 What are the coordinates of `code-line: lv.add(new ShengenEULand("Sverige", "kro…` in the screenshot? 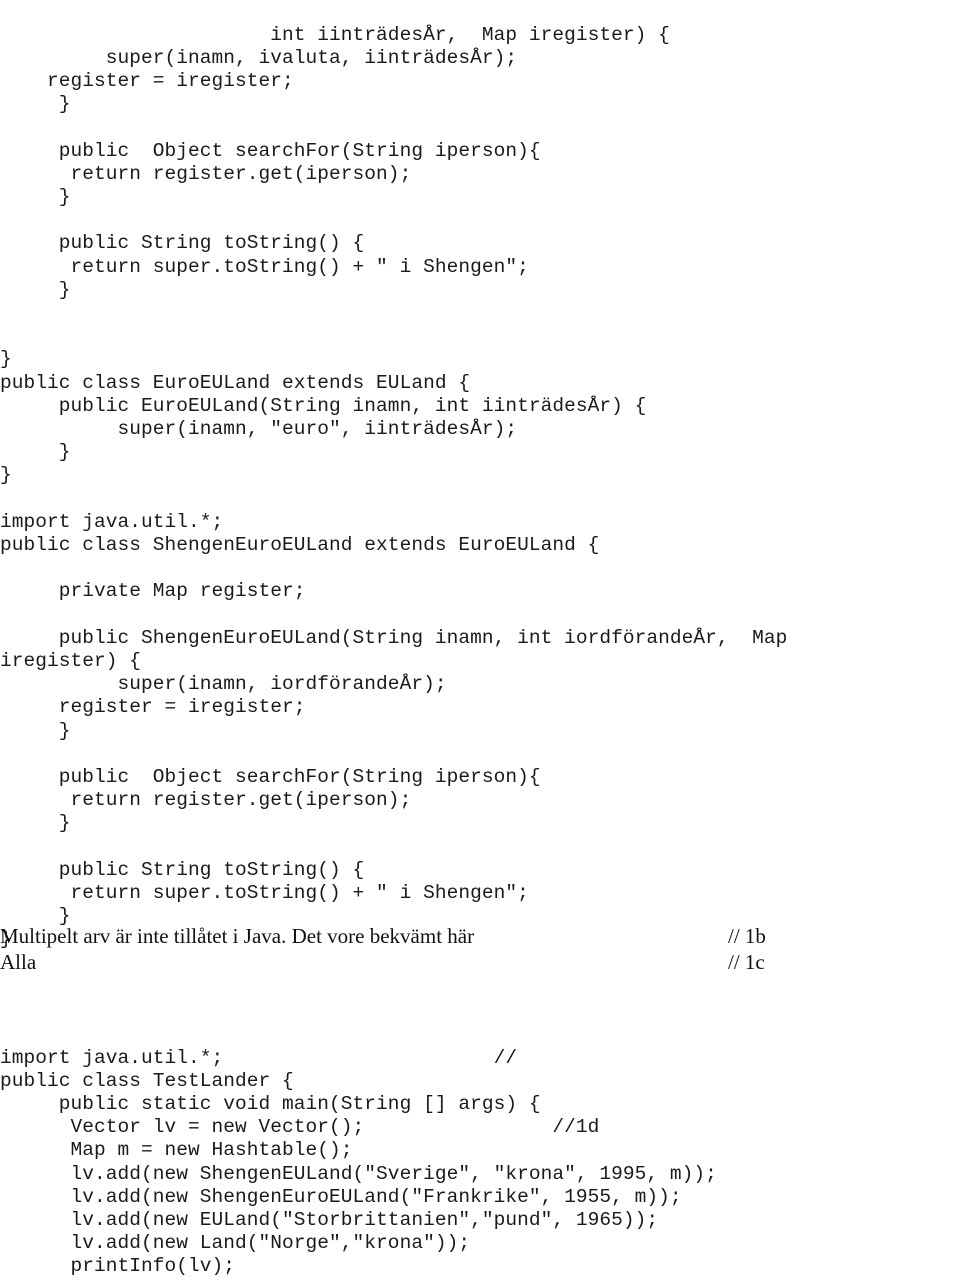 It's located at (358, 1173).